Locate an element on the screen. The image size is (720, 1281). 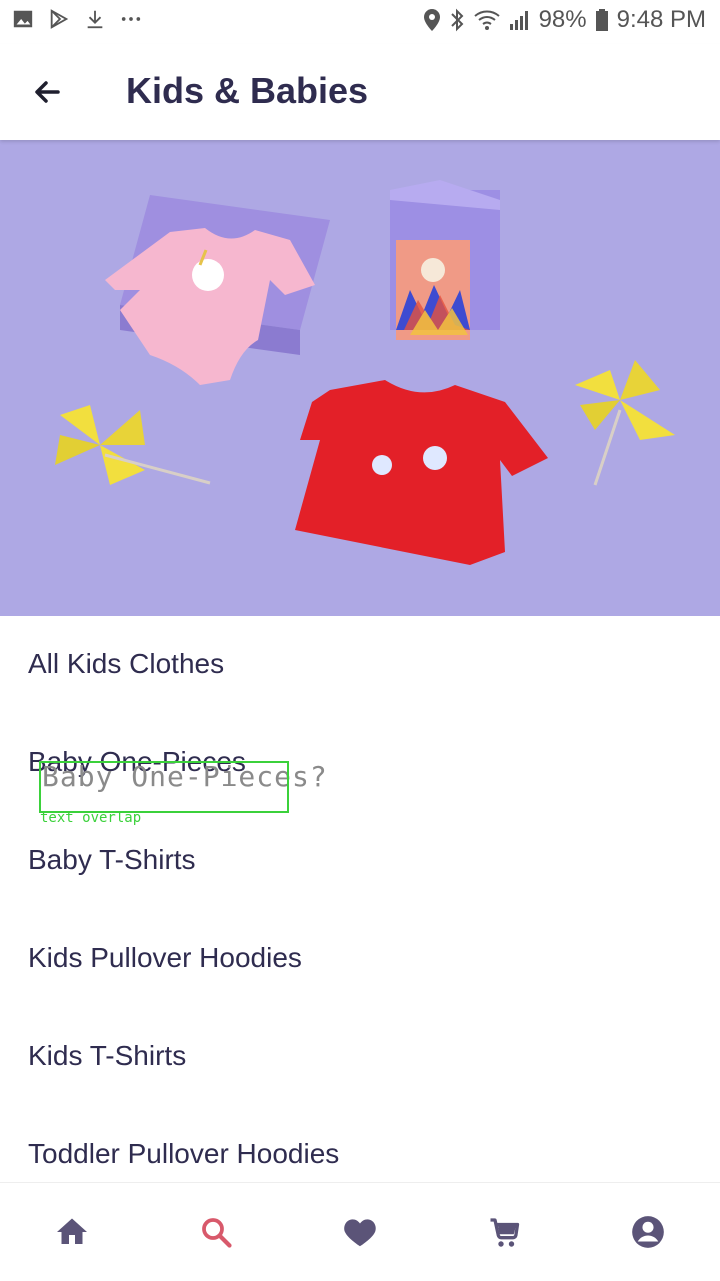
download-icon is located at coordinates (95, 19).